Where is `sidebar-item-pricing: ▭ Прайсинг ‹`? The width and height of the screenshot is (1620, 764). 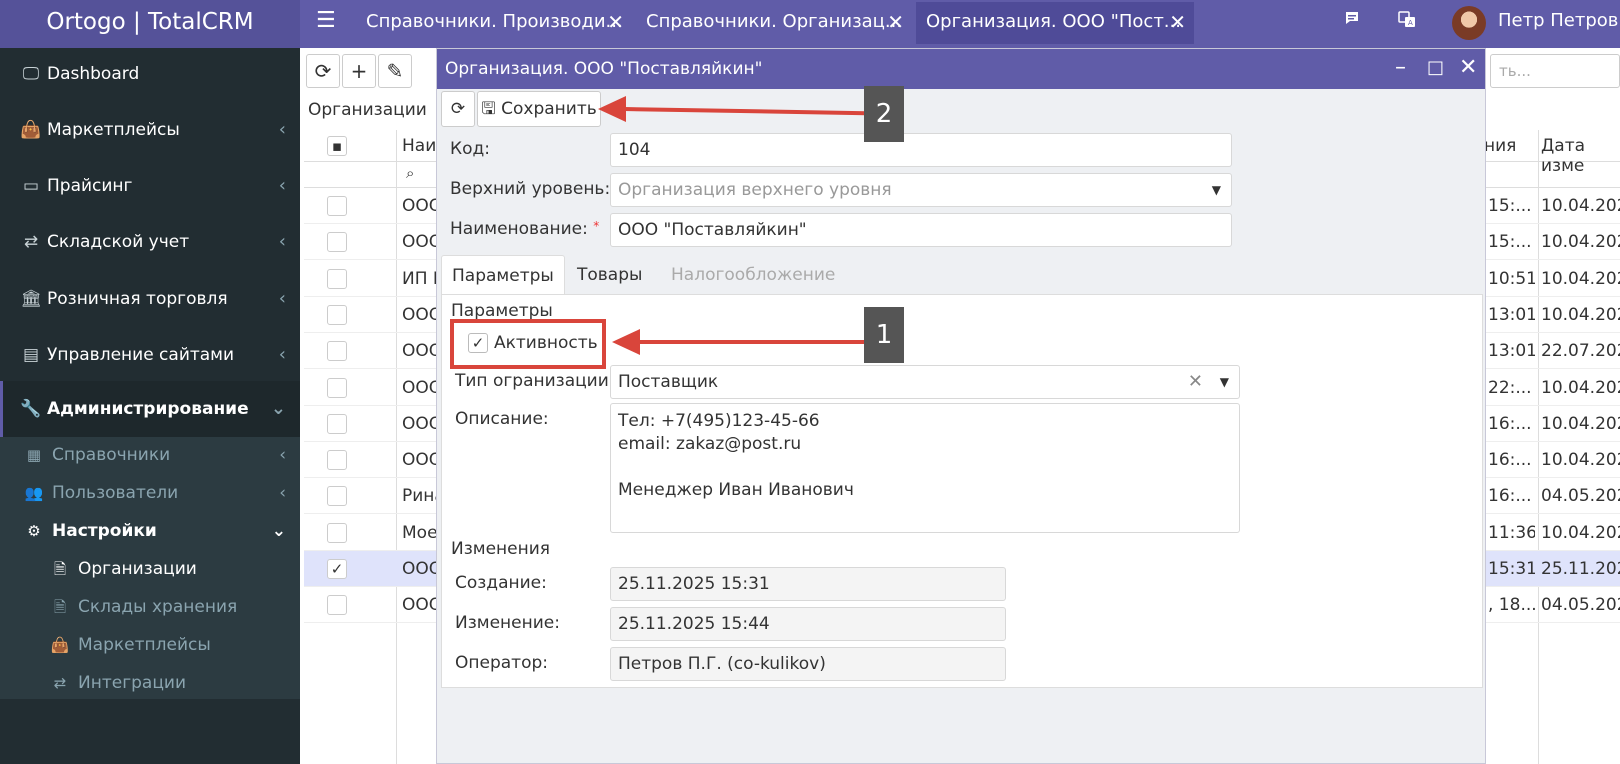
sidebar-item-pricing: ▭ Прайсинг ‹ is located at coordinates (150, 186).